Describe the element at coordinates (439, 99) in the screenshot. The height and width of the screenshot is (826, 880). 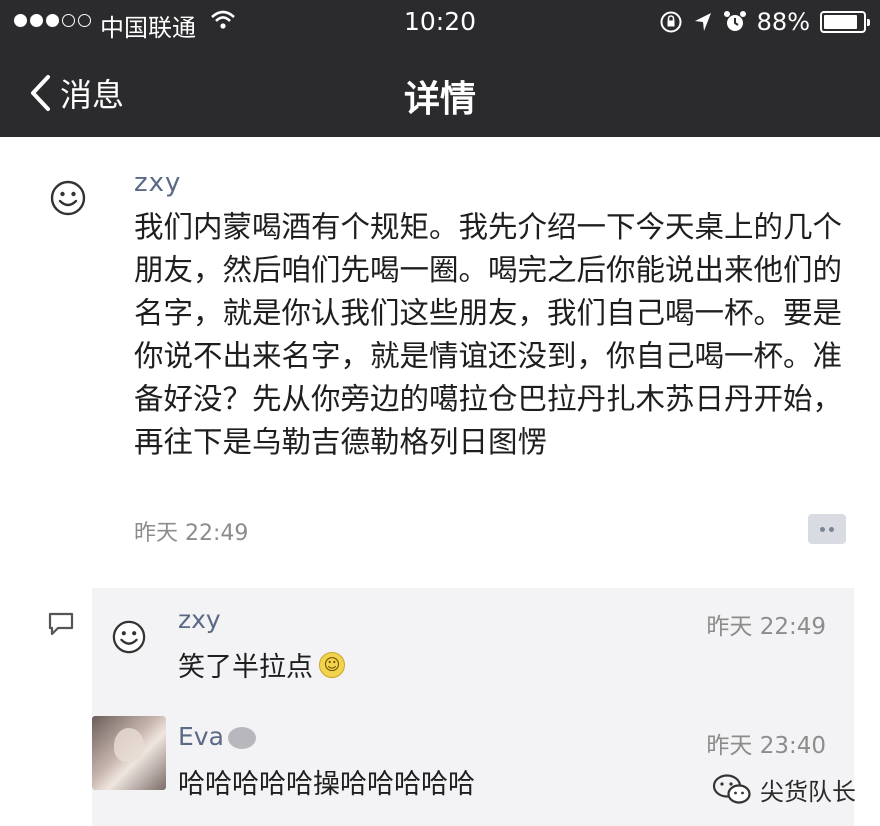
I see `page-title: 详情` at that location.